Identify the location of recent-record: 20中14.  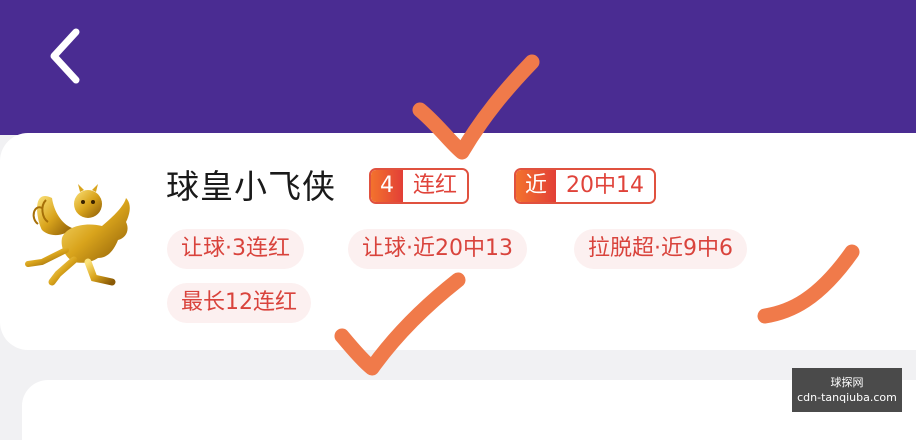
(605, 186).